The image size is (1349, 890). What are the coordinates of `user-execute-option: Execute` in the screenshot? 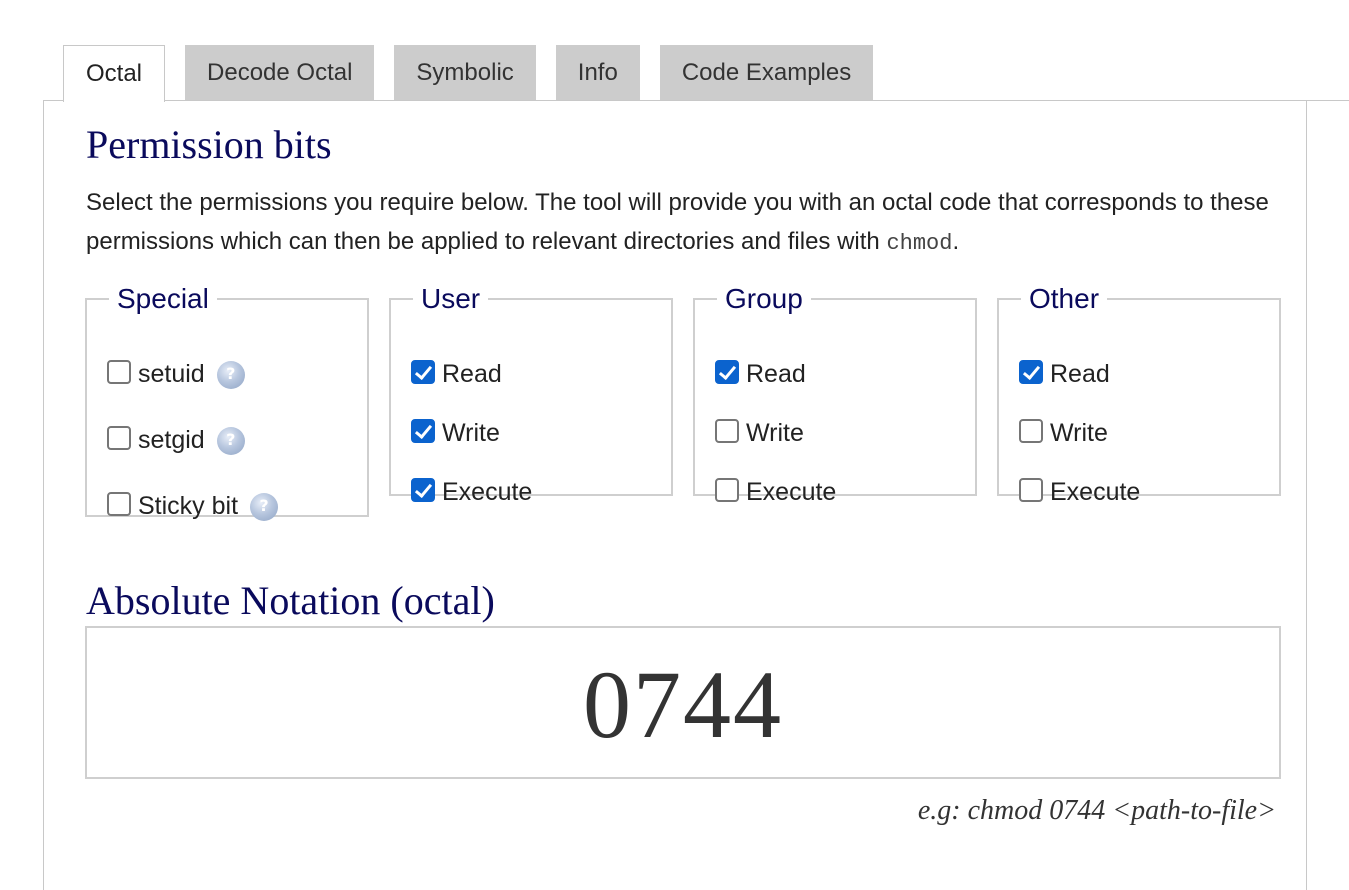 It's located at (472, 492).